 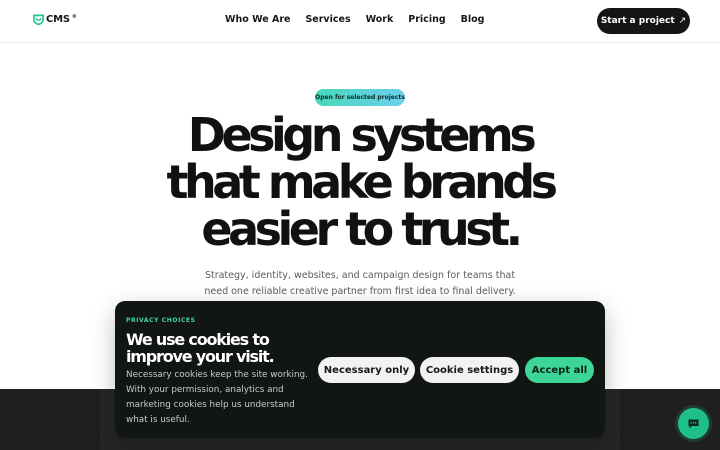 I want to click on hero-title-line-2: that make brands, so click(x=362, y=182).